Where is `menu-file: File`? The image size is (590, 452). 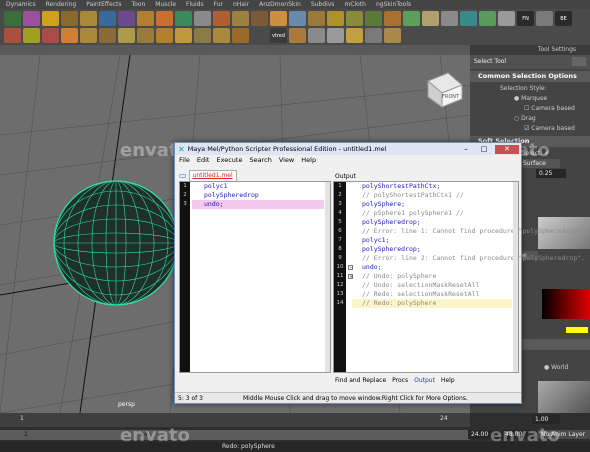 menu-file: File is located at coordinates (184, 160).